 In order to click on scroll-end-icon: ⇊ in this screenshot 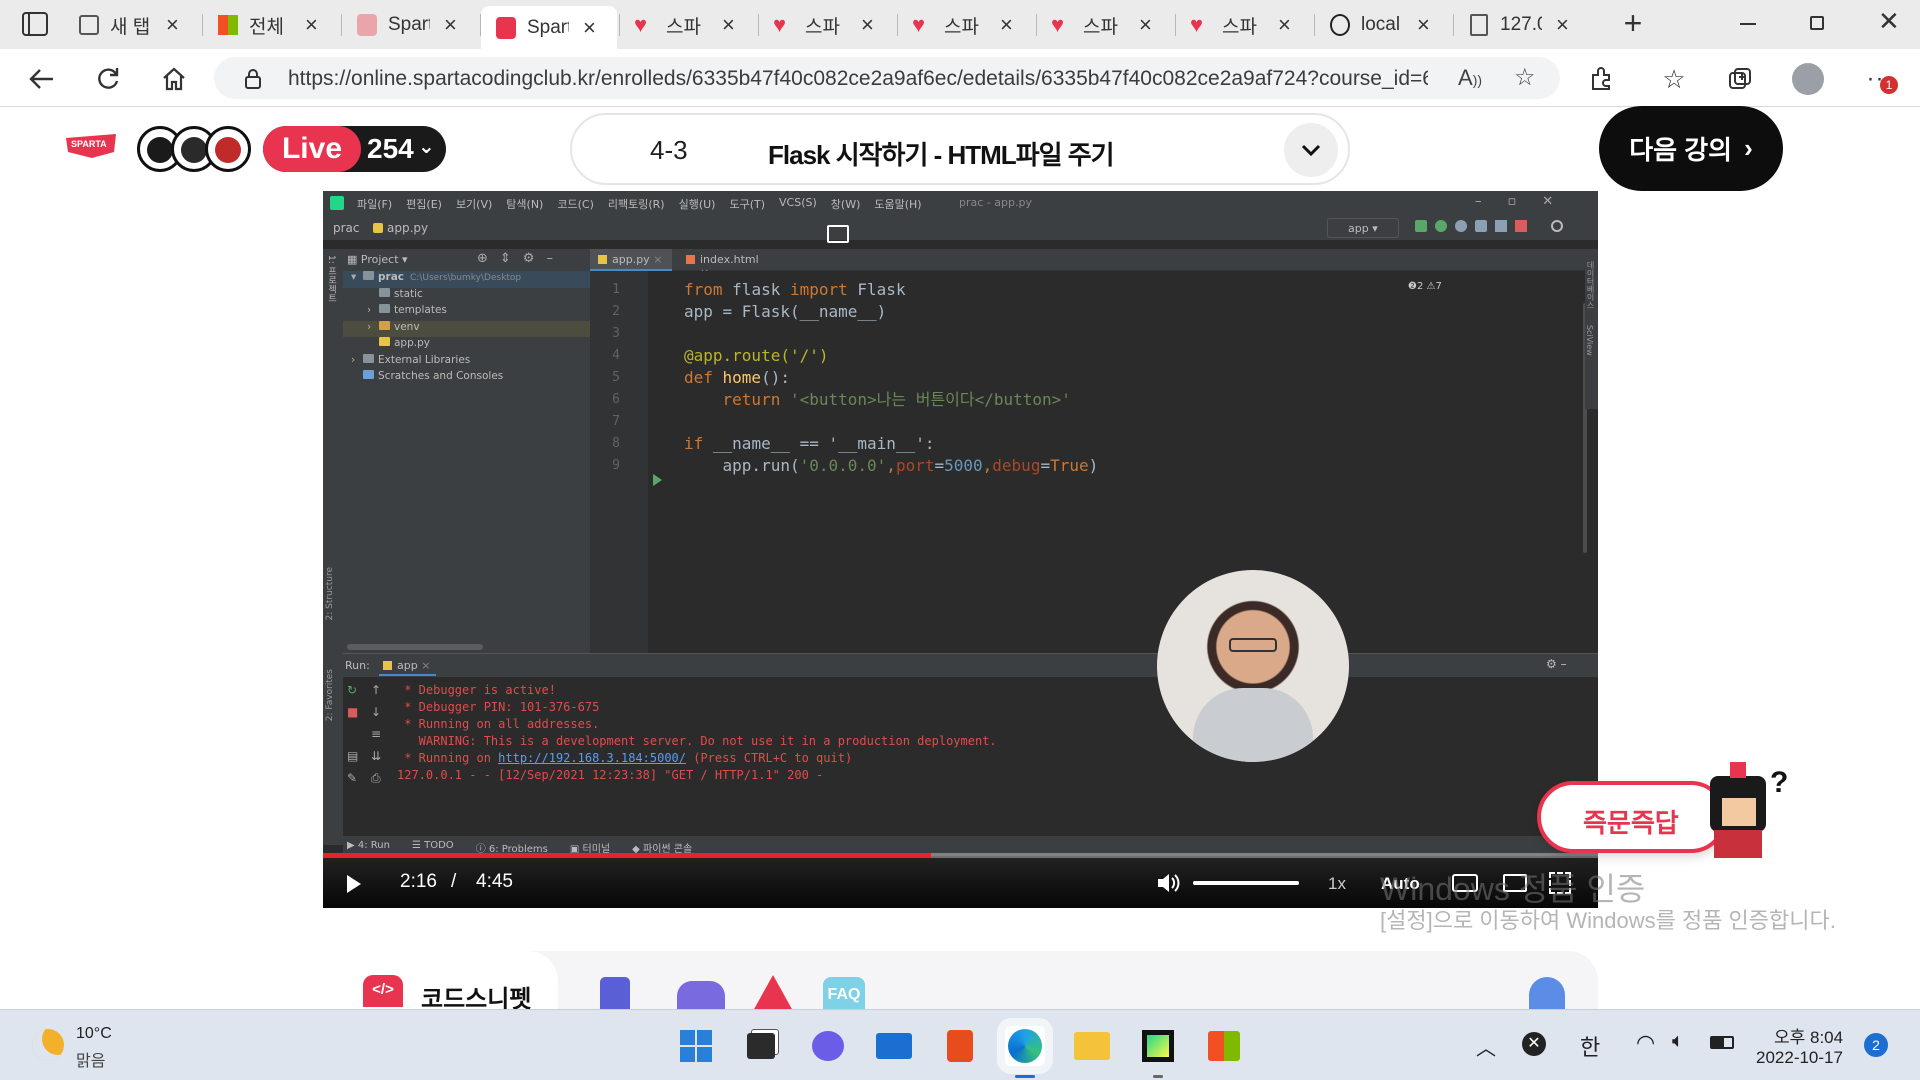, I will do `click(383, 756)`.